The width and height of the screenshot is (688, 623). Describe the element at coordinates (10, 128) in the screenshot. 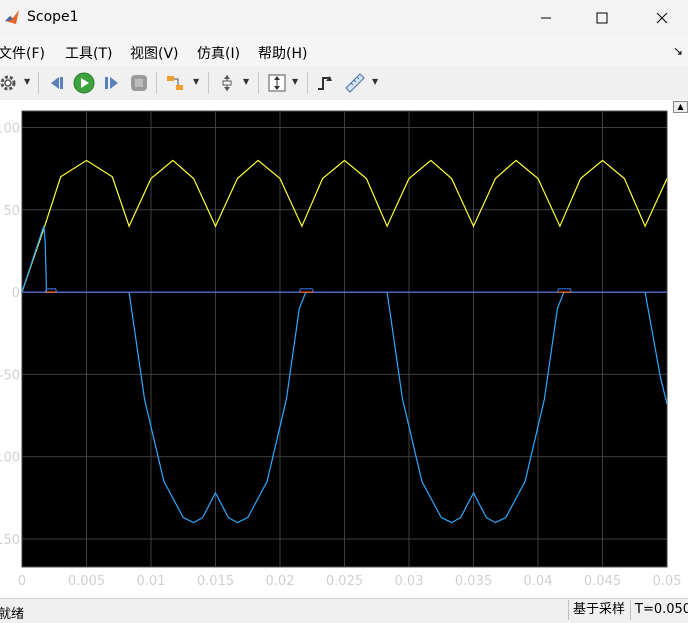

I see `y-tick-label: 100` at that location.